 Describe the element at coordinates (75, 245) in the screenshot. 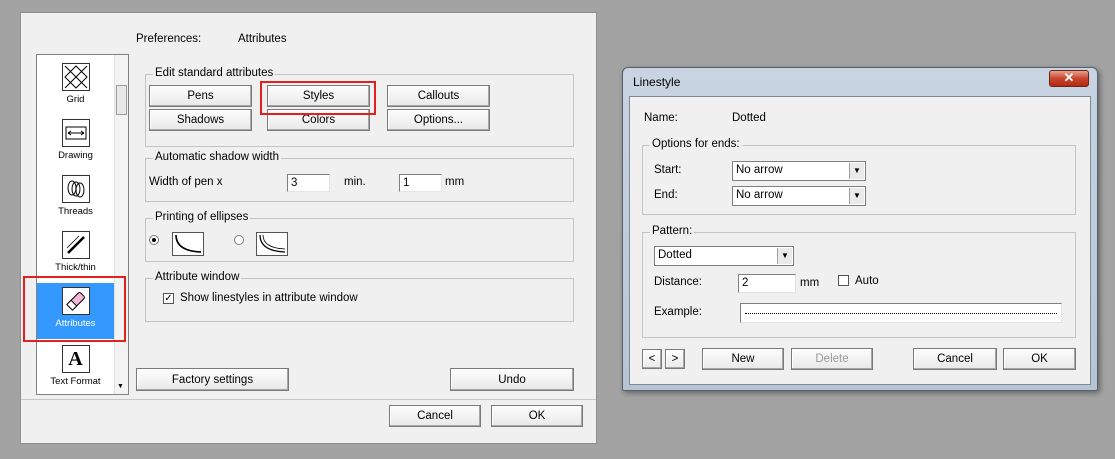

I see `thick-thin-icon` at that location.